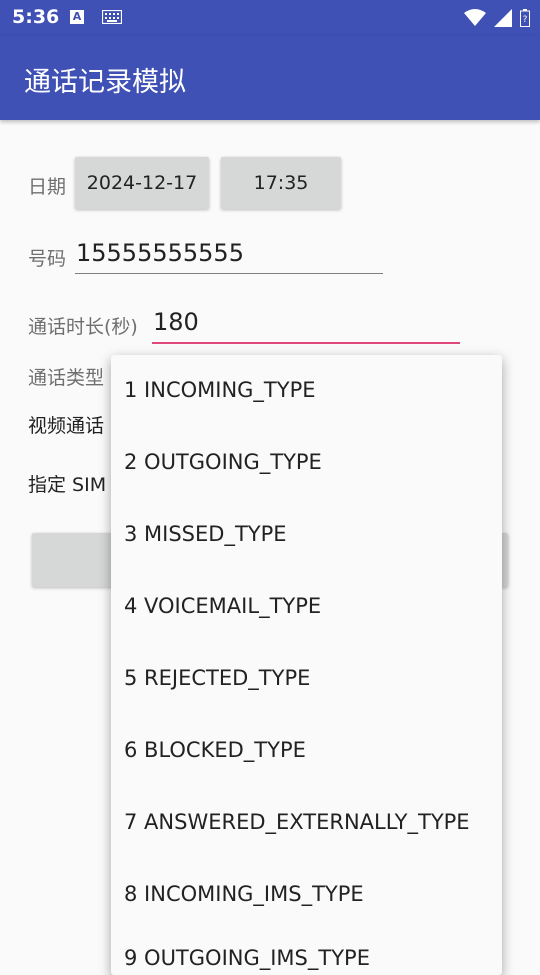  I want to click on wifi-icon, so click(475, 17).